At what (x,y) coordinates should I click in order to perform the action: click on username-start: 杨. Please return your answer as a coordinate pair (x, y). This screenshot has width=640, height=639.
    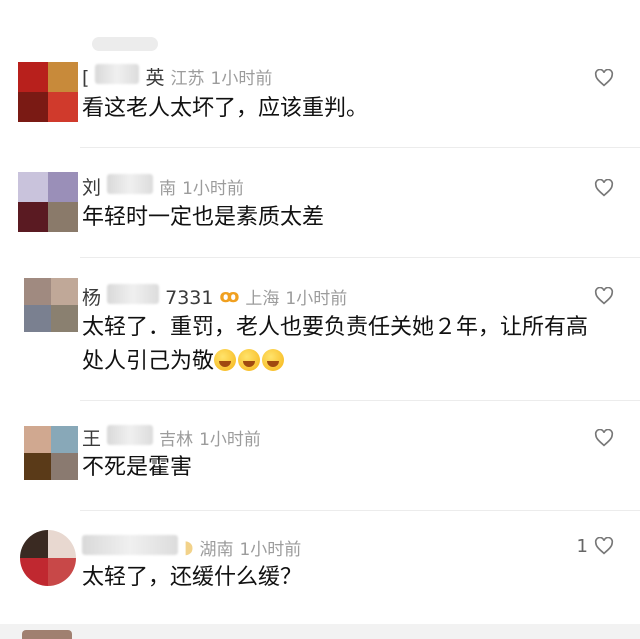
    Looking at the image, I should click on (92, 297).